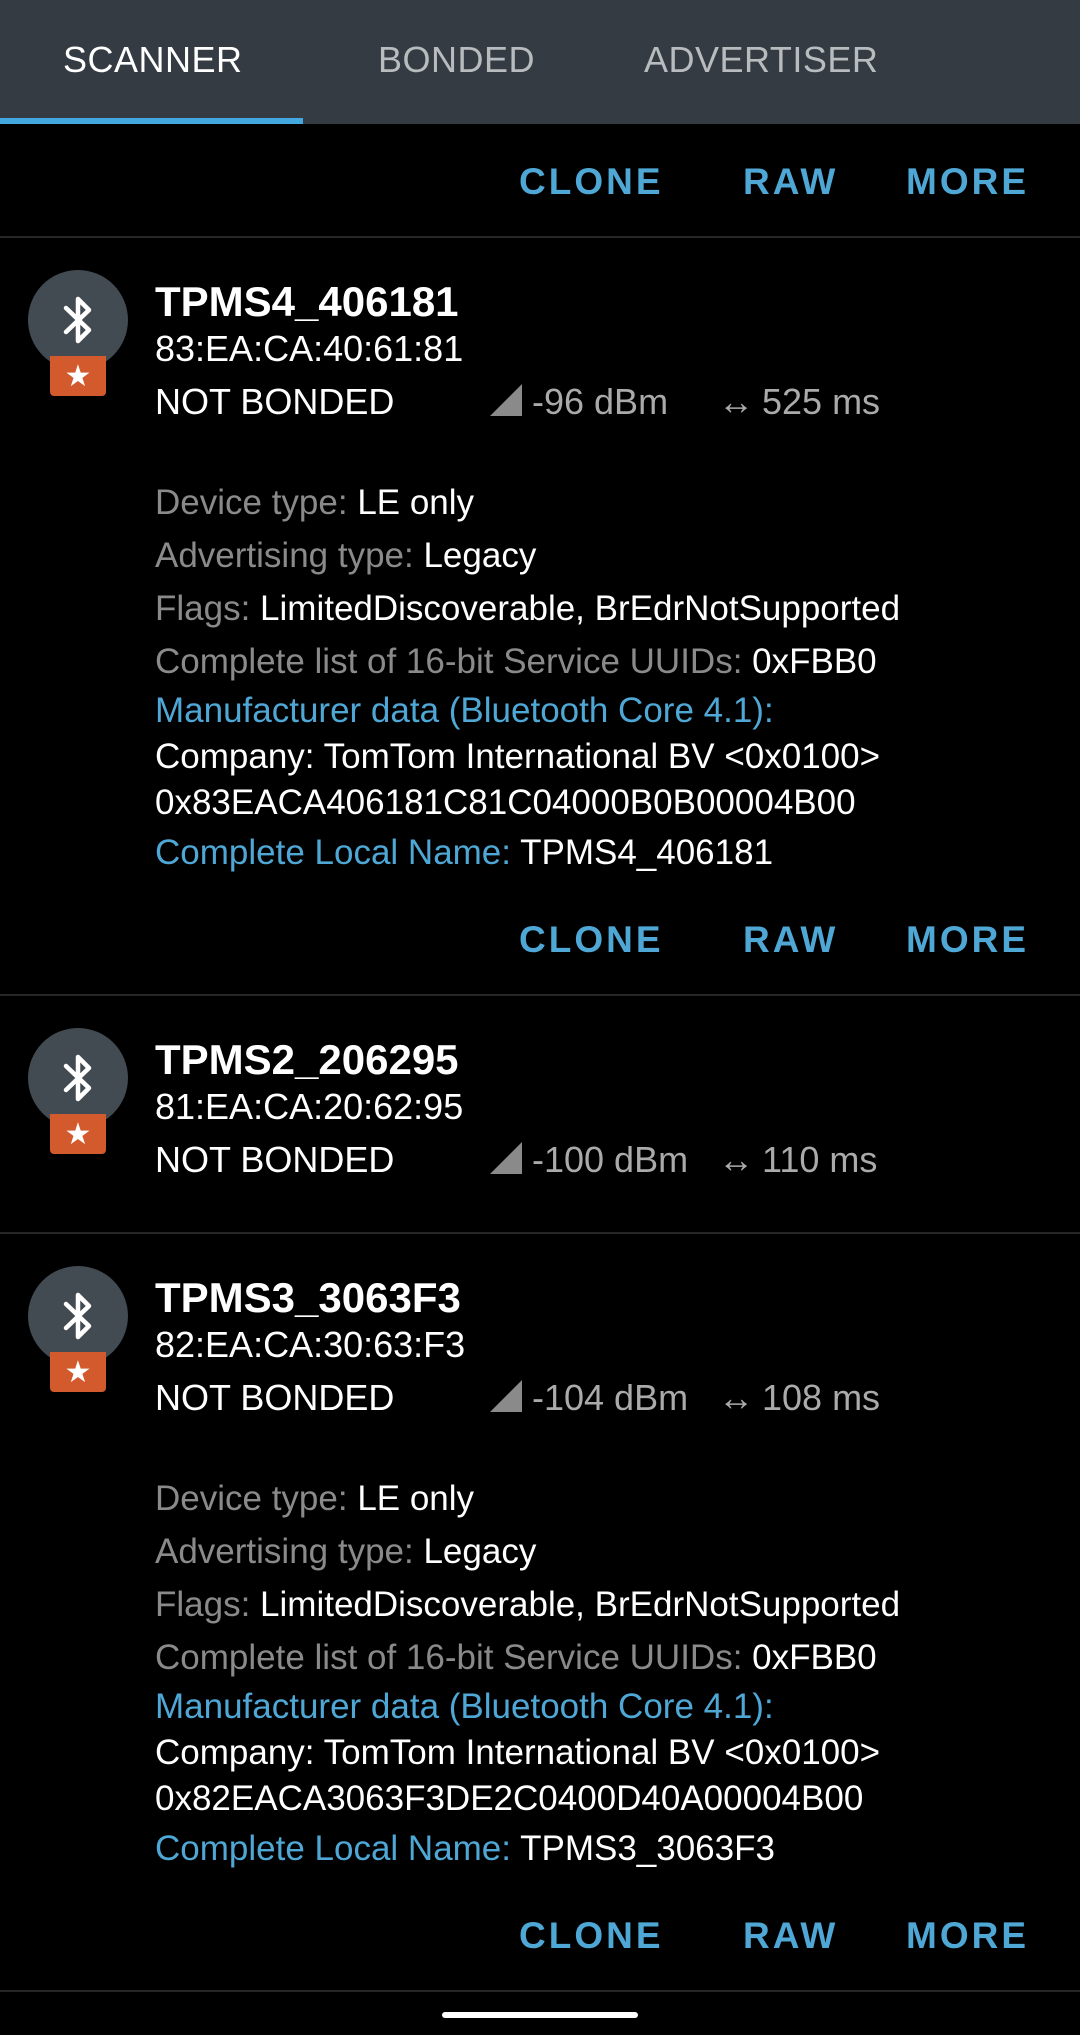 The image size is (1080, 2035). I want to click on tab-indicator, so click(151, 121).